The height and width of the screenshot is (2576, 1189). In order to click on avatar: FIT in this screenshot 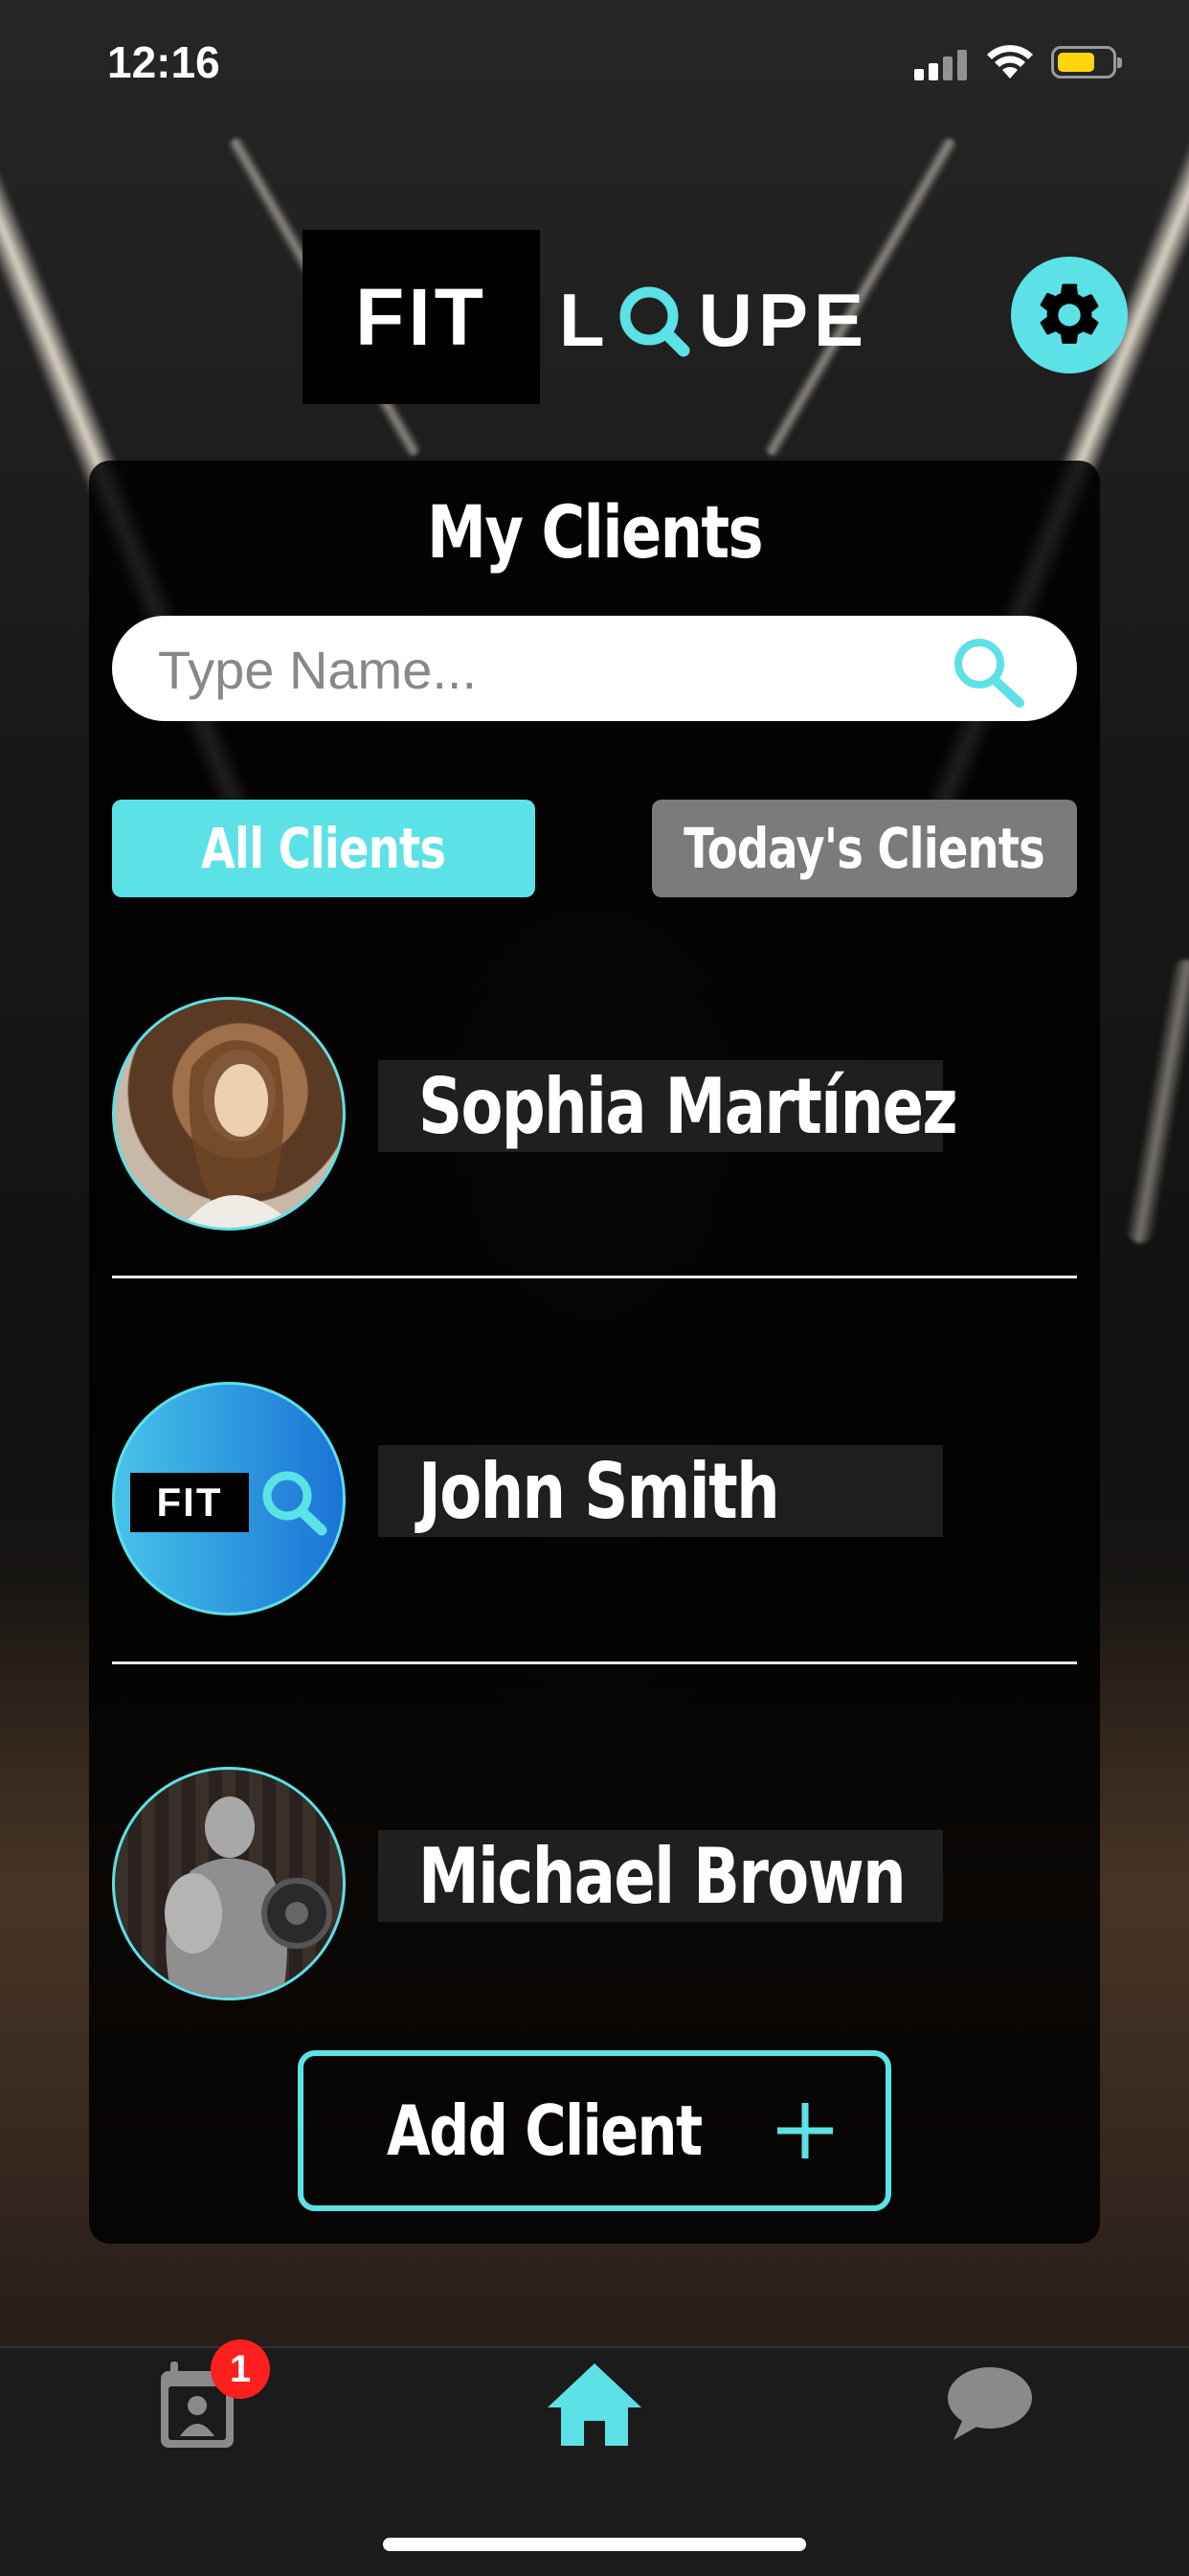, I will do `click(229, 1499)`.